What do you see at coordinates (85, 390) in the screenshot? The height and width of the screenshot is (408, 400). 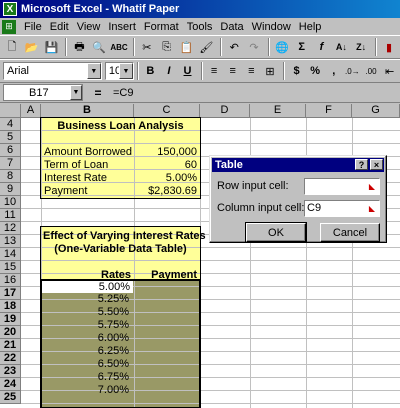 I see `rate-cell: 7.00%` at bounding box center [85, 390].